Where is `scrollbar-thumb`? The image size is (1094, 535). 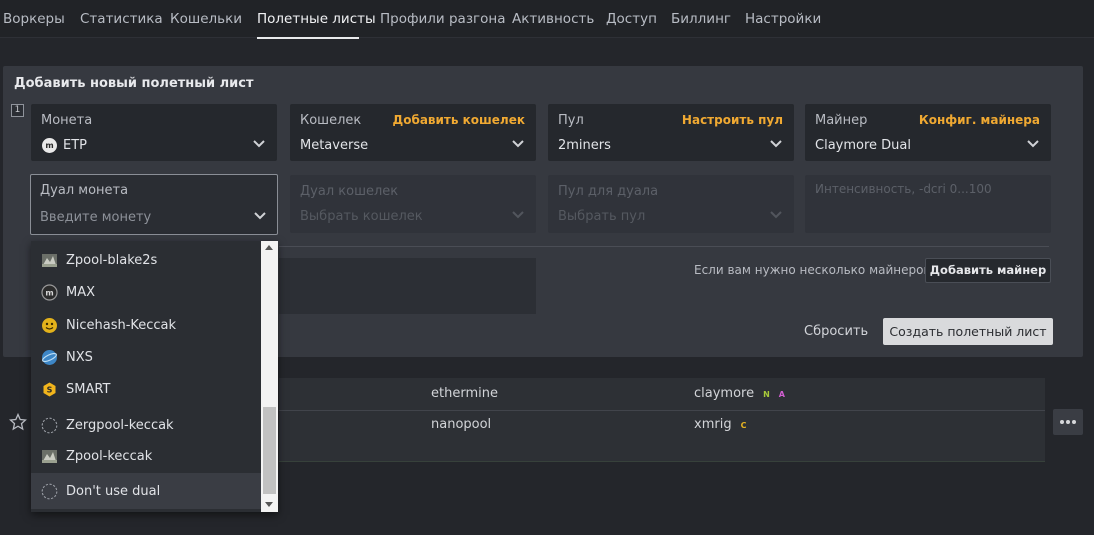 scrollbar-thumb is located at coordinates (269, 450).